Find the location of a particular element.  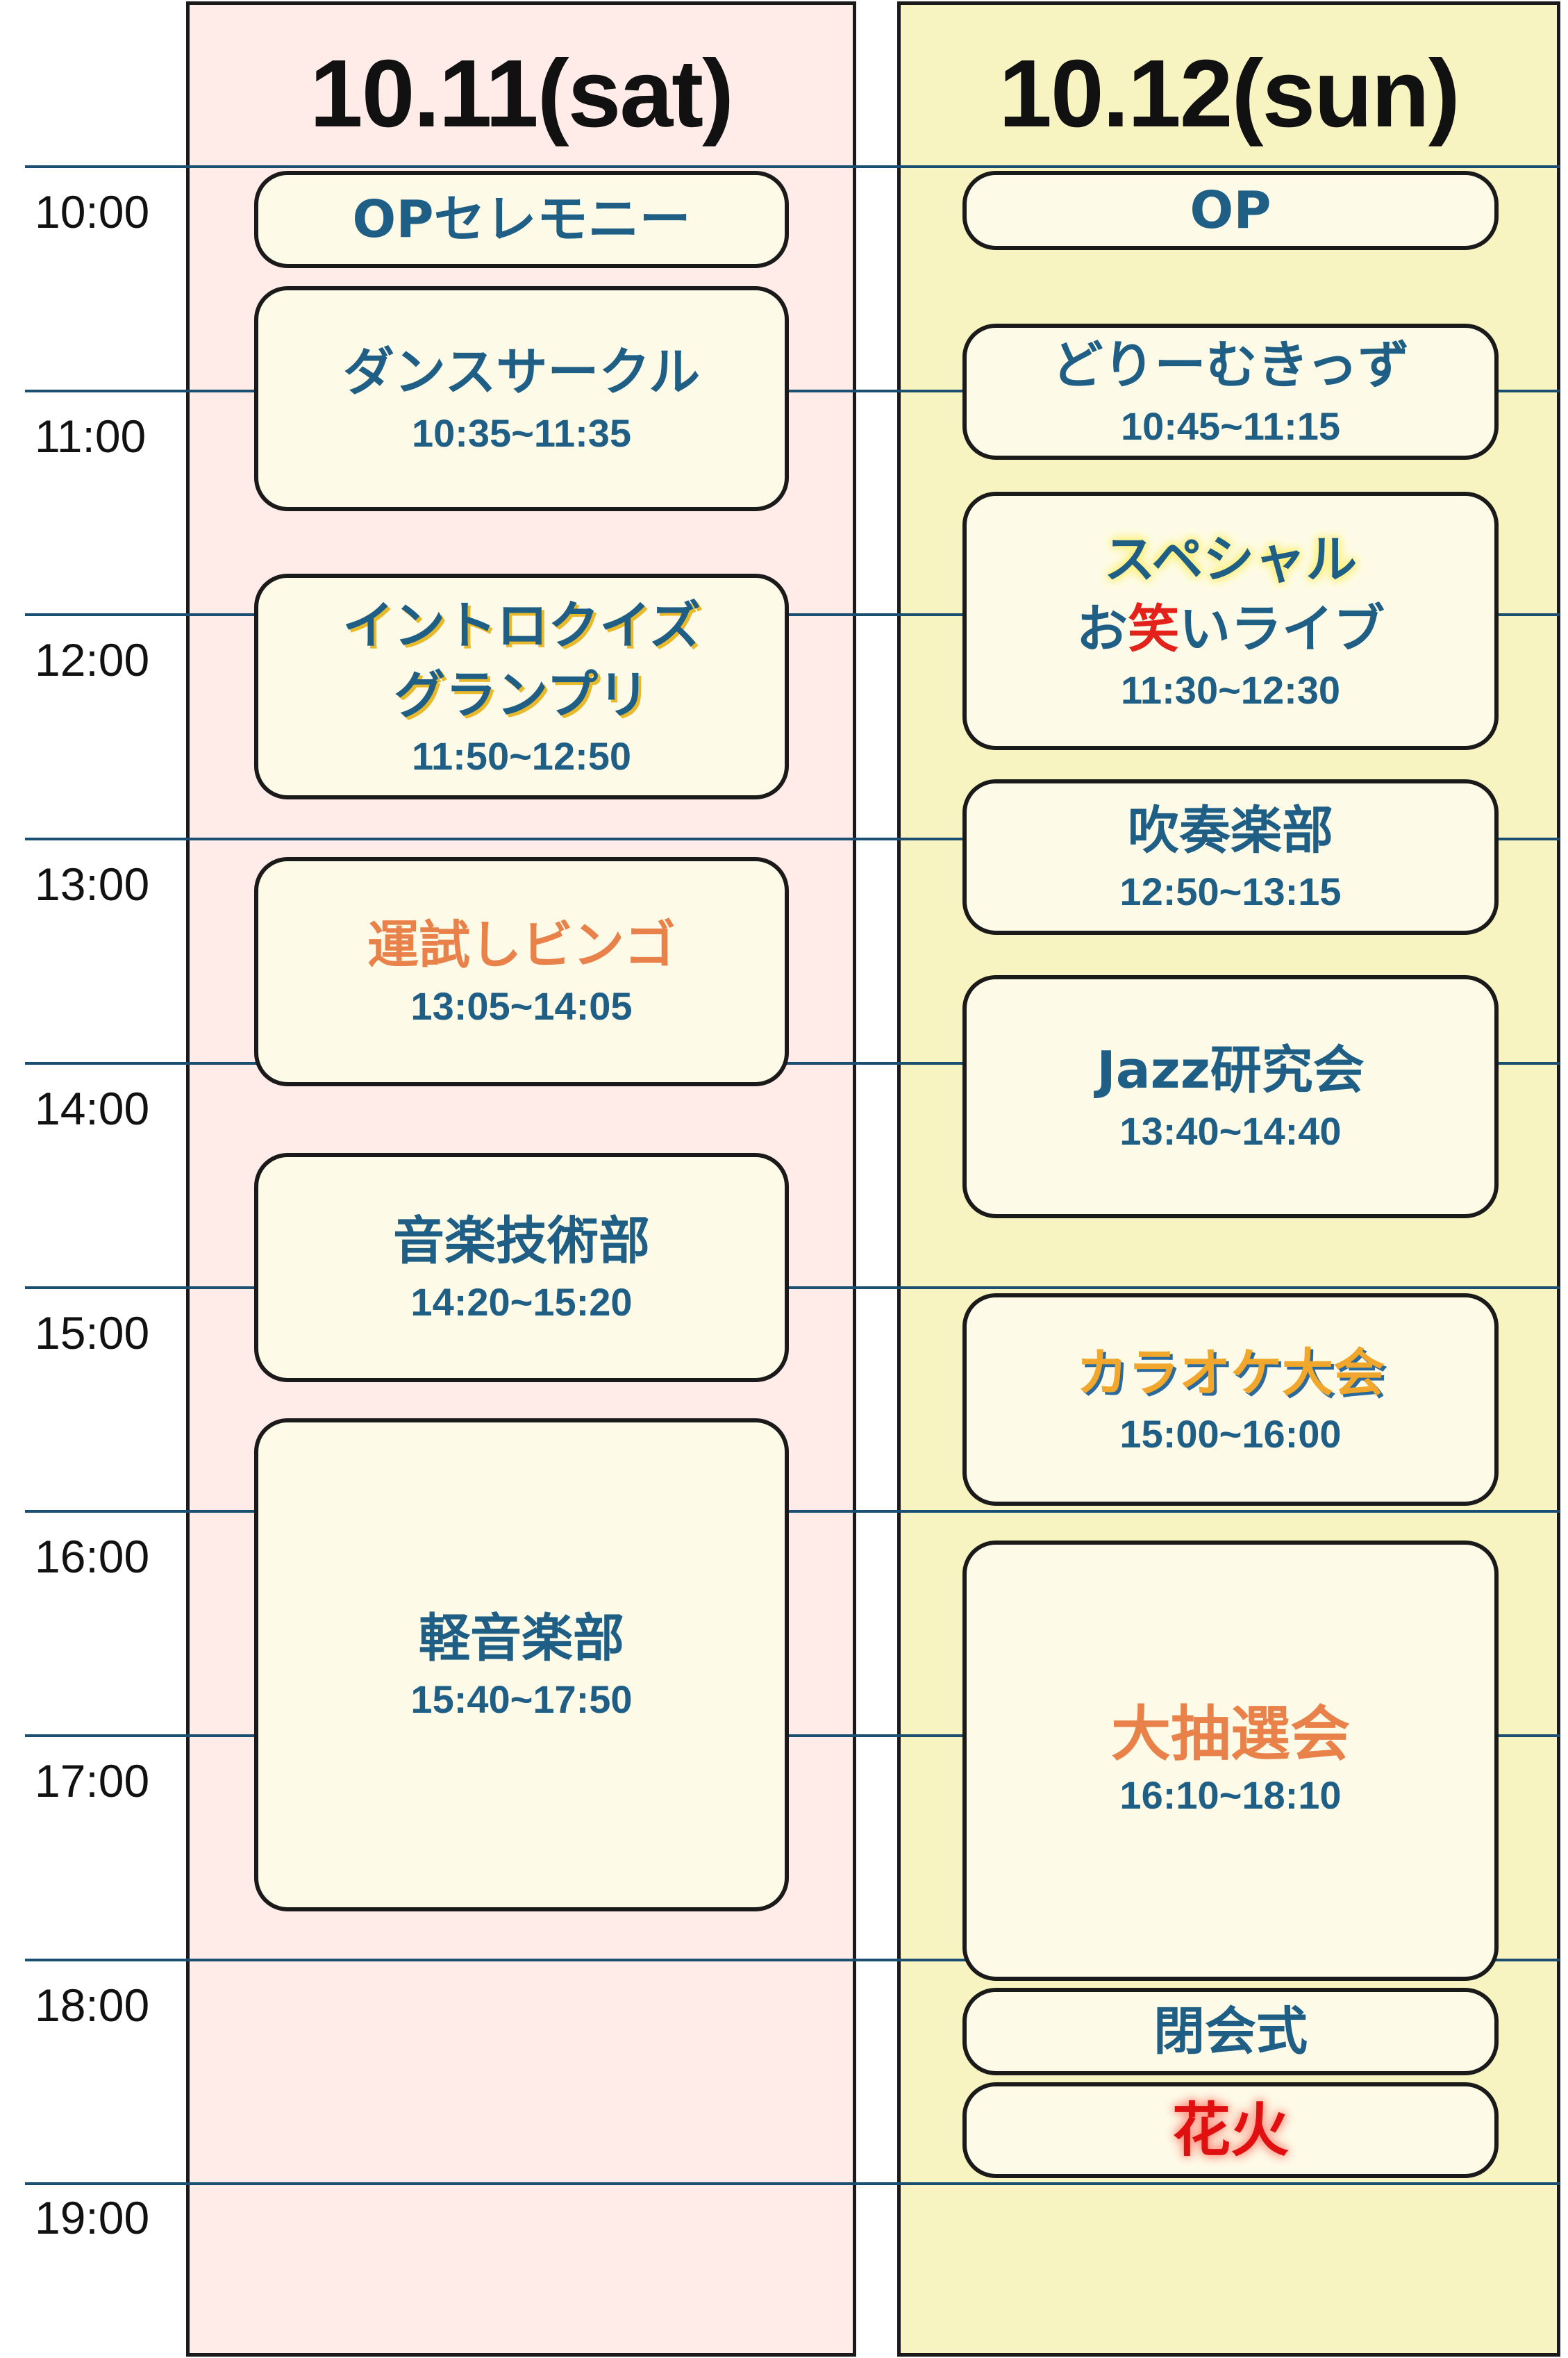

event-lottery: 大抽選会 16:10~18:10 is located at coordinates (1230, 1761).